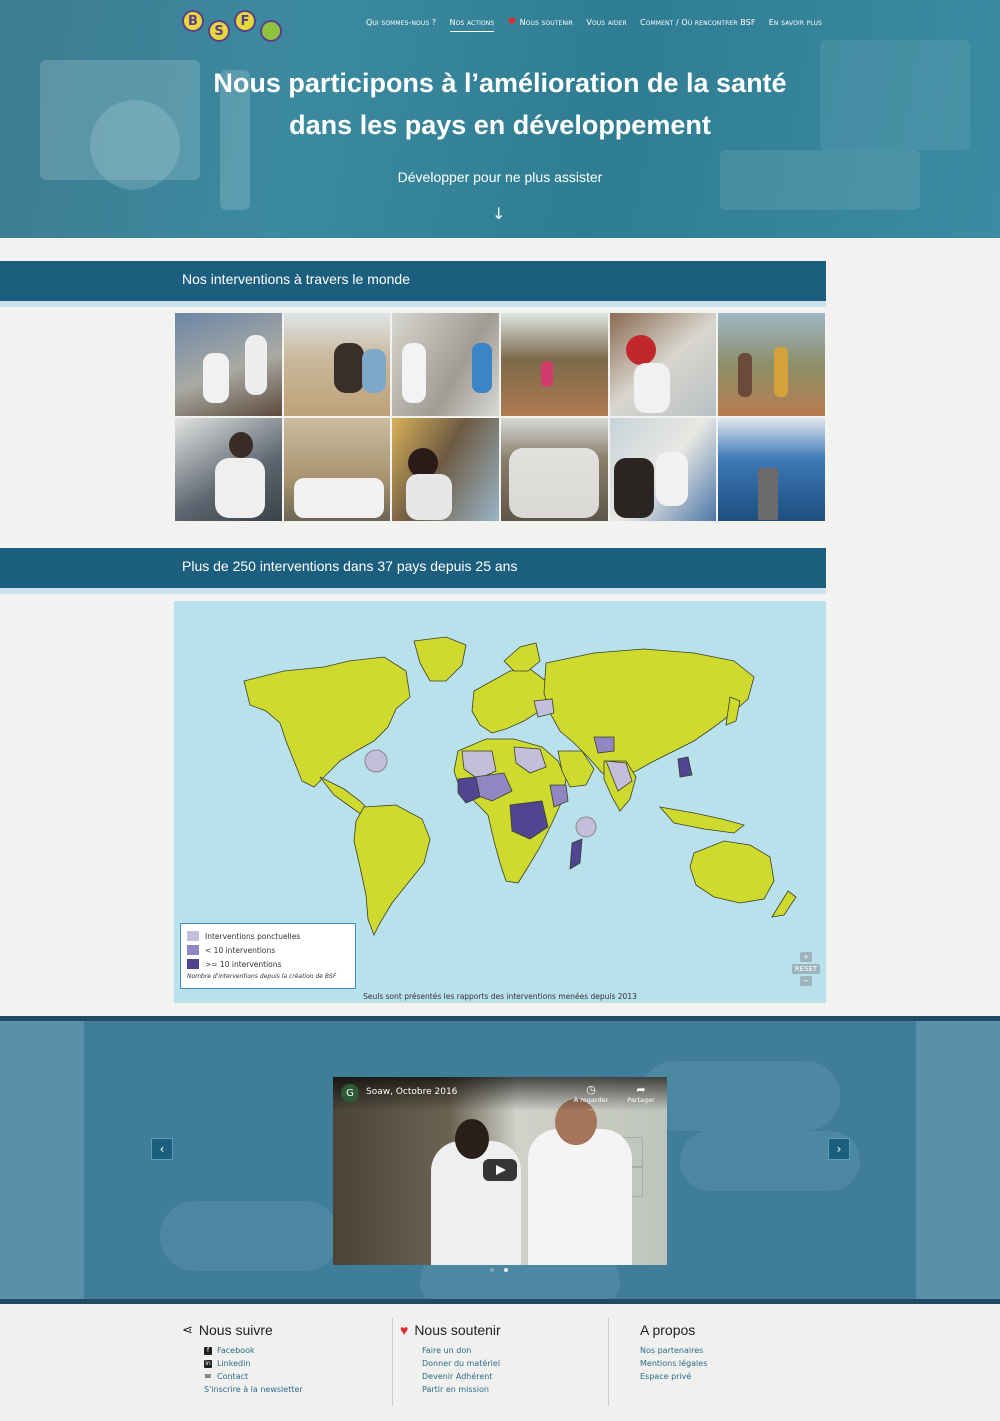 The height and width of the screenshot is (1421, 1000). What do you see at coordinates (604, 745) in the screenshot?
I see `map-region-mid` at bounding box center [604, 745].